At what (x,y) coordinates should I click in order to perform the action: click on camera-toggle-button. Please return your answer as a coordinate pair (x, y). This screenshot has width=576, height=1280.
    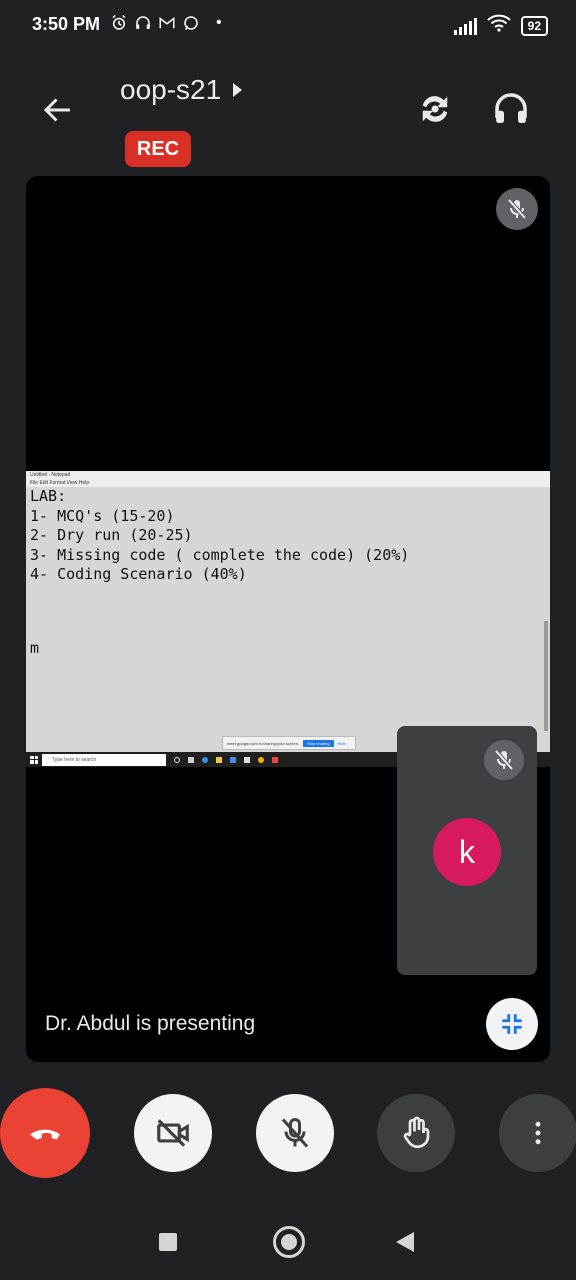
    Looking at the image, I should click on (173, 1133).